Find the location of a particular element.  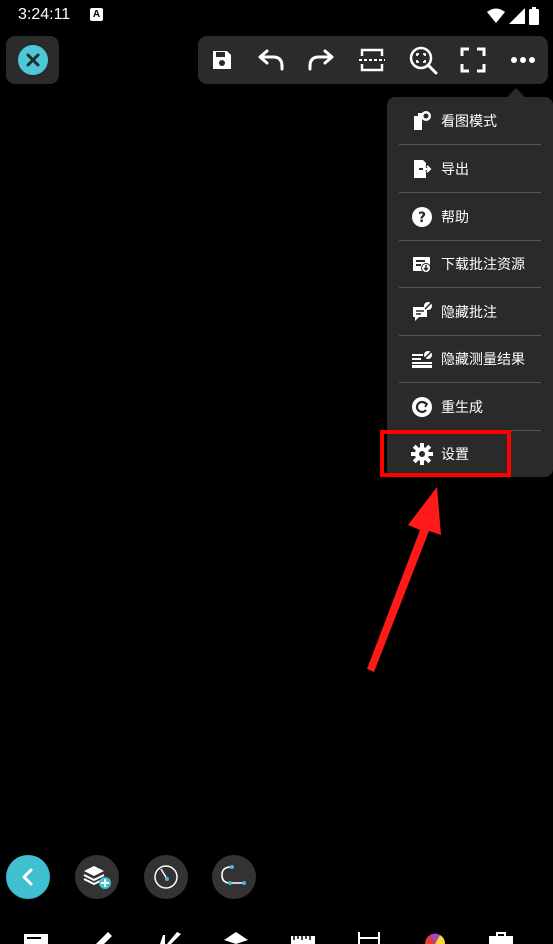

toolbox-icon is located at coordinates (501, 937).